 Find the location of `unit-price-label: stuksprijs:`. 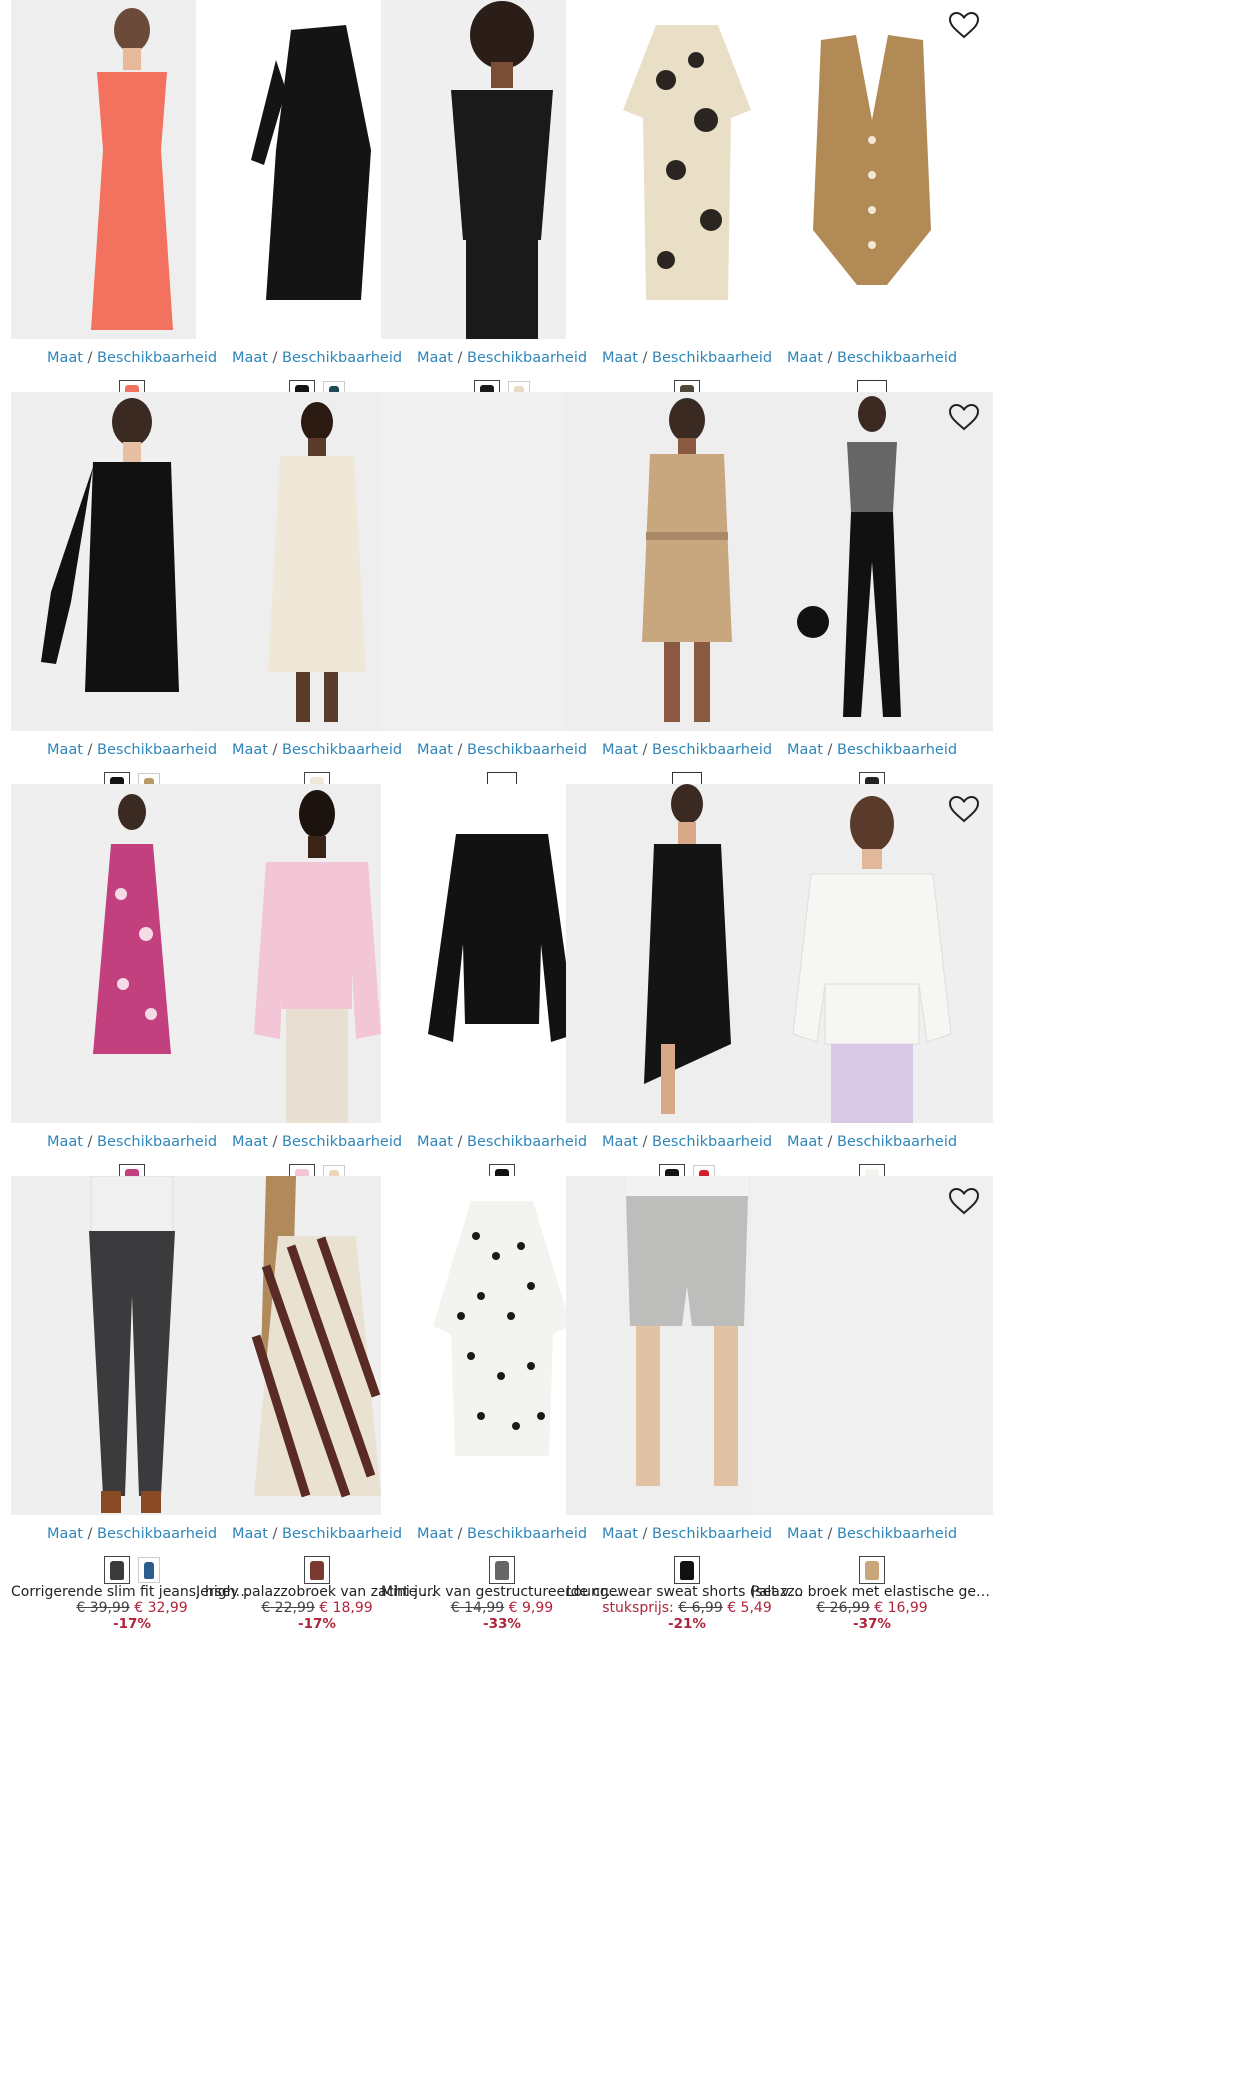

unit-price-label: stuksprijs: is located at coordinates (638, 1608).